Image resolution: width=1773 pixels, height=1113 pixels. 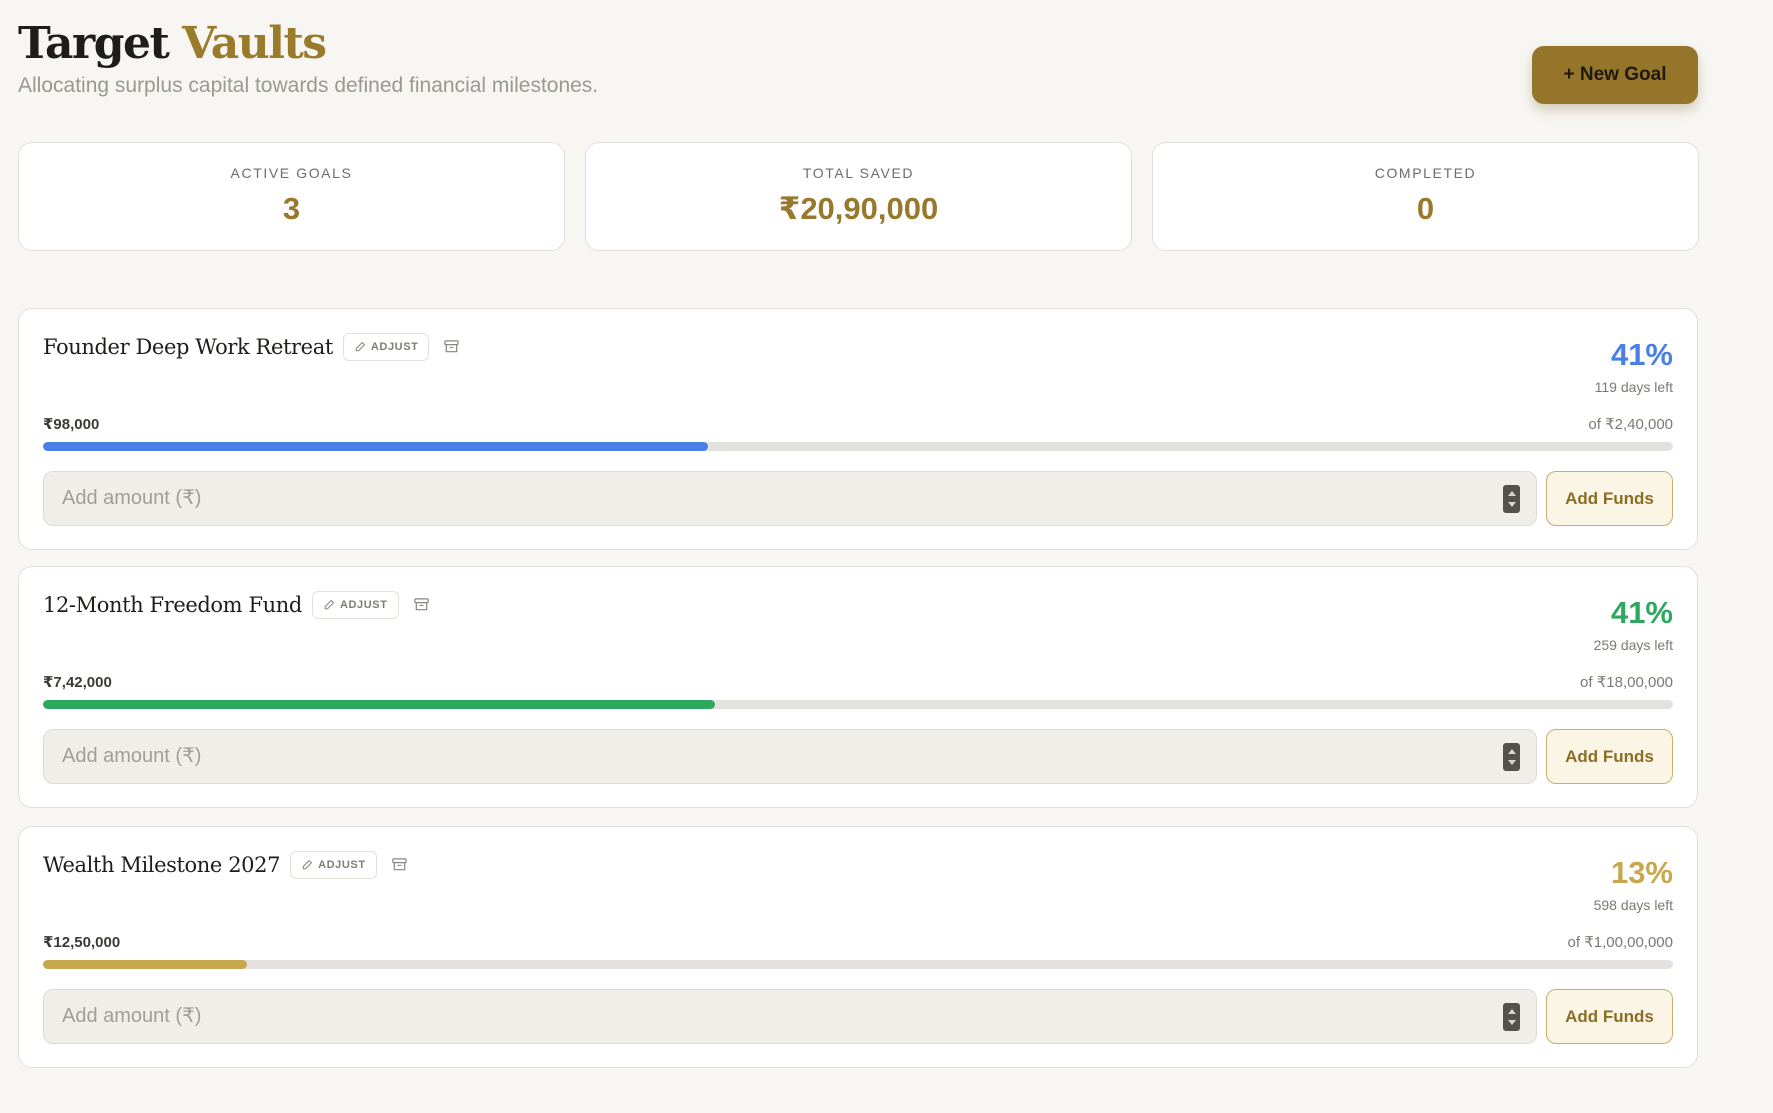 What do you see at coordinates (172, 605) in the screenshot?
I see `goal-name: 12-Month Freedom Fund` at bounding box center [172, 605].